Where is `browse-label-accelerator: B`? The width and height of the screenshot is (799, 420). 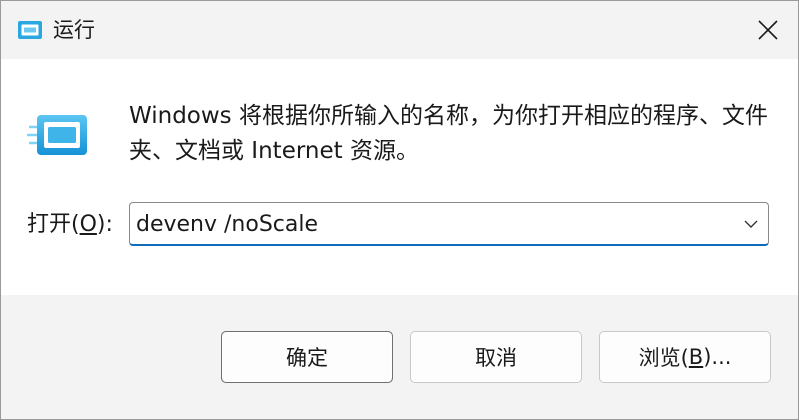 browse-label-accelerator: B is located at coordinates (696, 357).